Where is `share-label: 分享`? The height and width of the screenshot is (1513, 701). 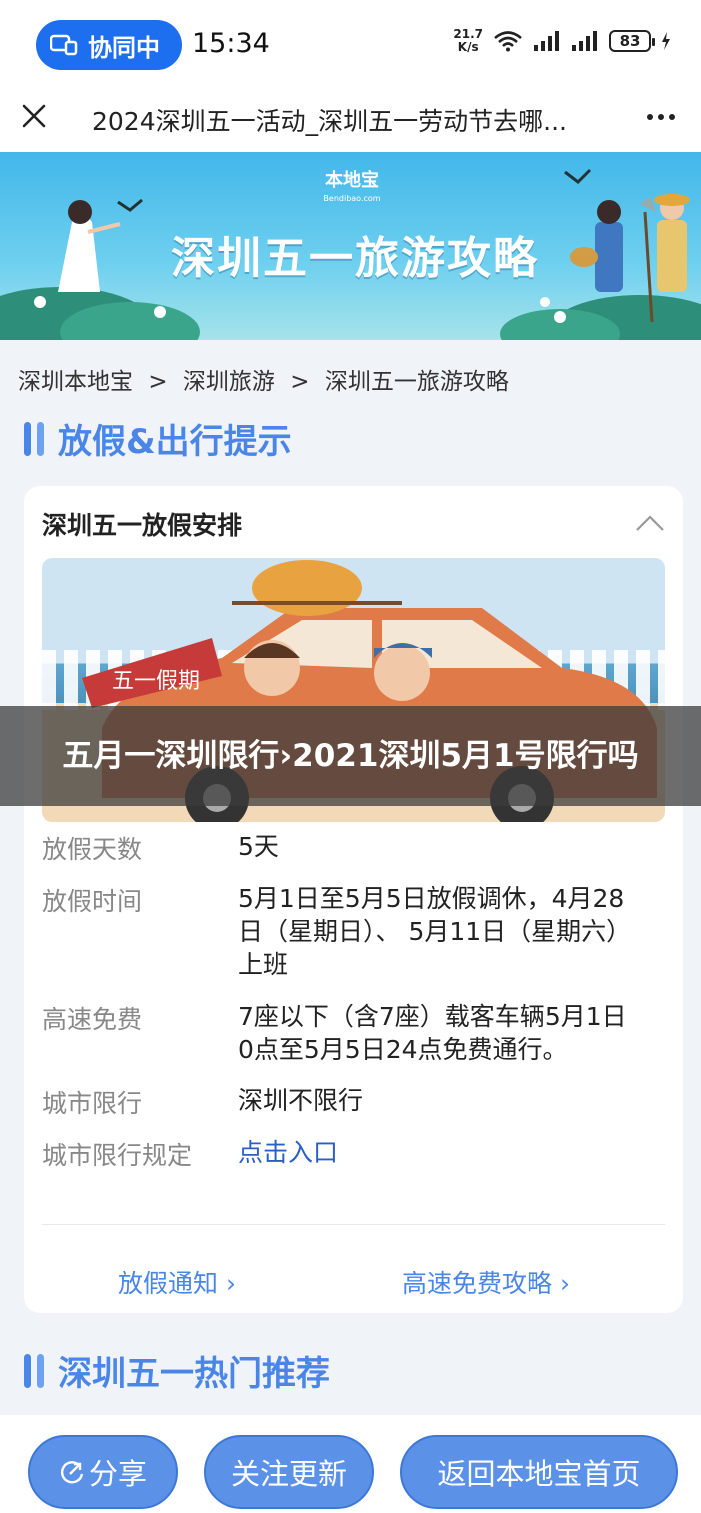 share-label: 分享 is located at coordinates (117, 1474).